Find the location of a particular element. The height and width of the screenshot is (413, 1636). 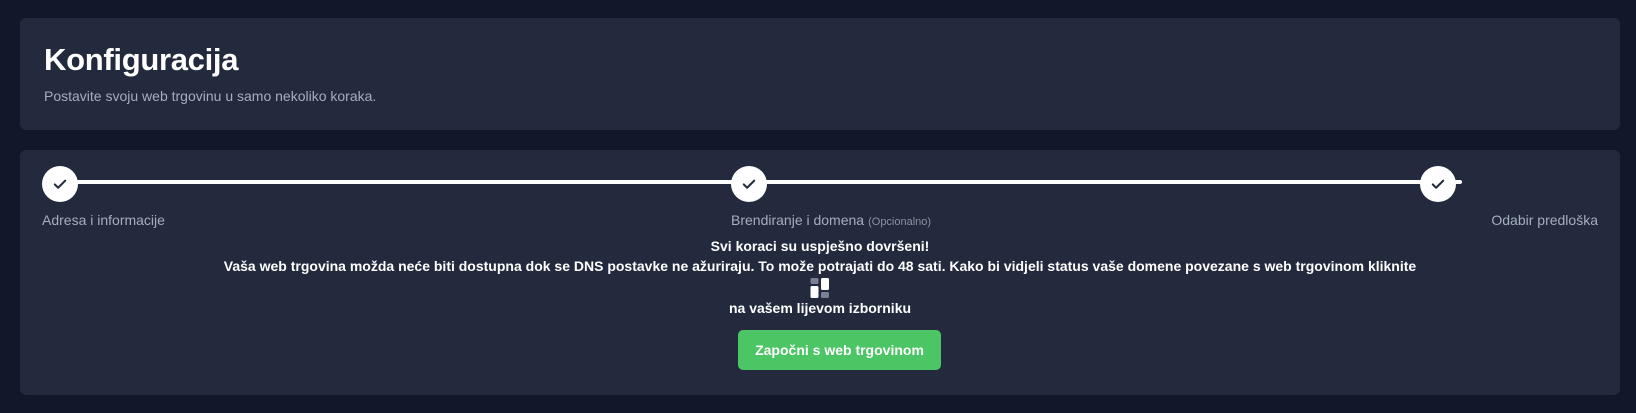

step-1-check is located at coordinates (60, 184).